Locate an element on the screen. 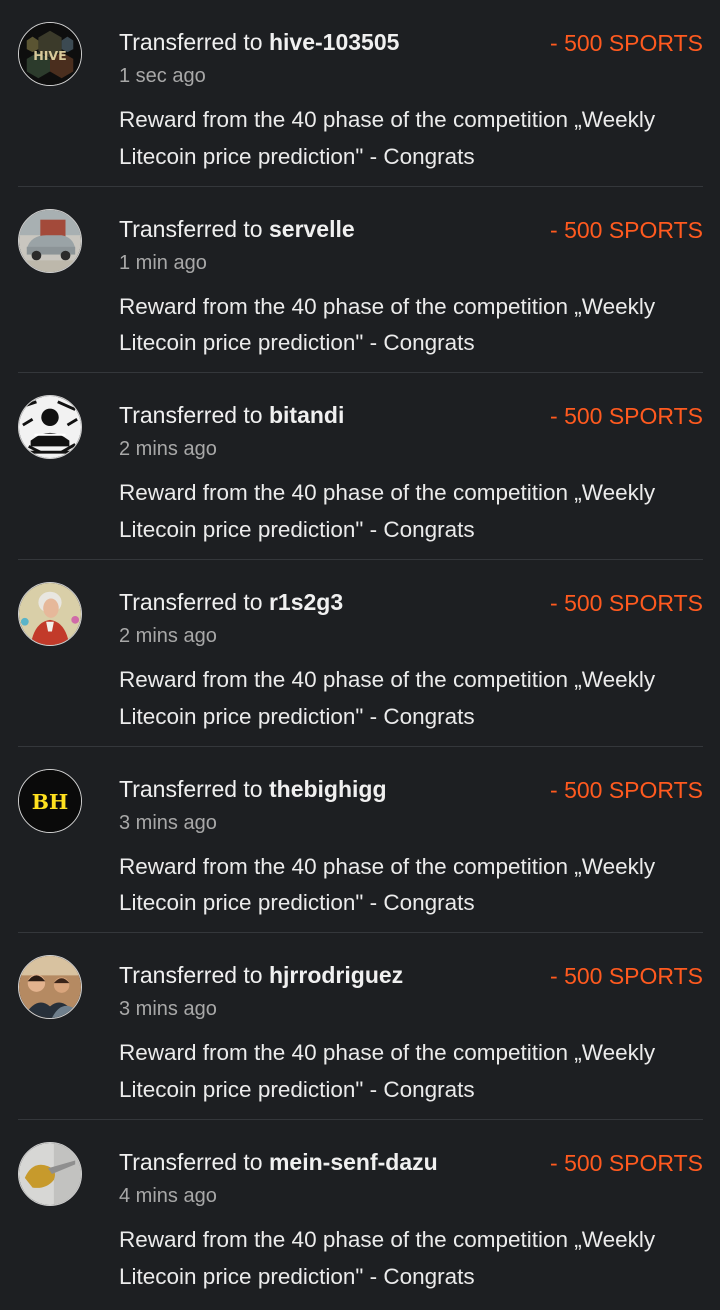  transfer-title: Transferred to r1s2g3 is located at coordinates (231, 602).